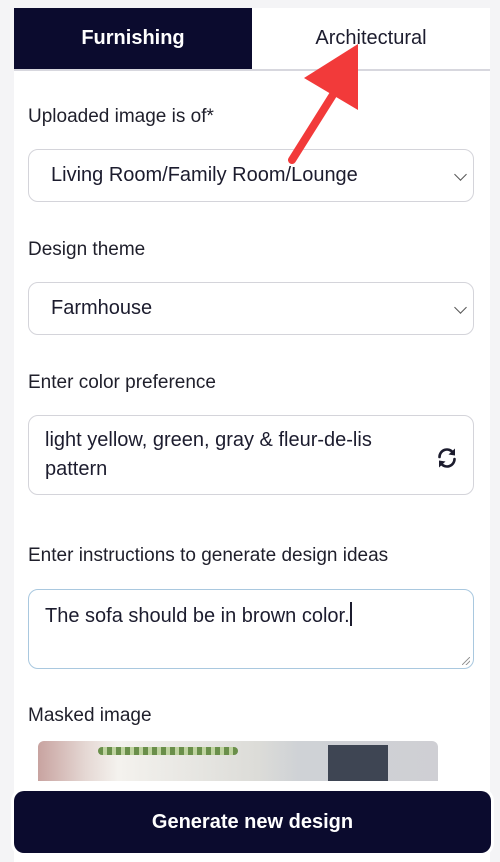  I want to click on masked-image-label: Masked image, so click(90, 715).